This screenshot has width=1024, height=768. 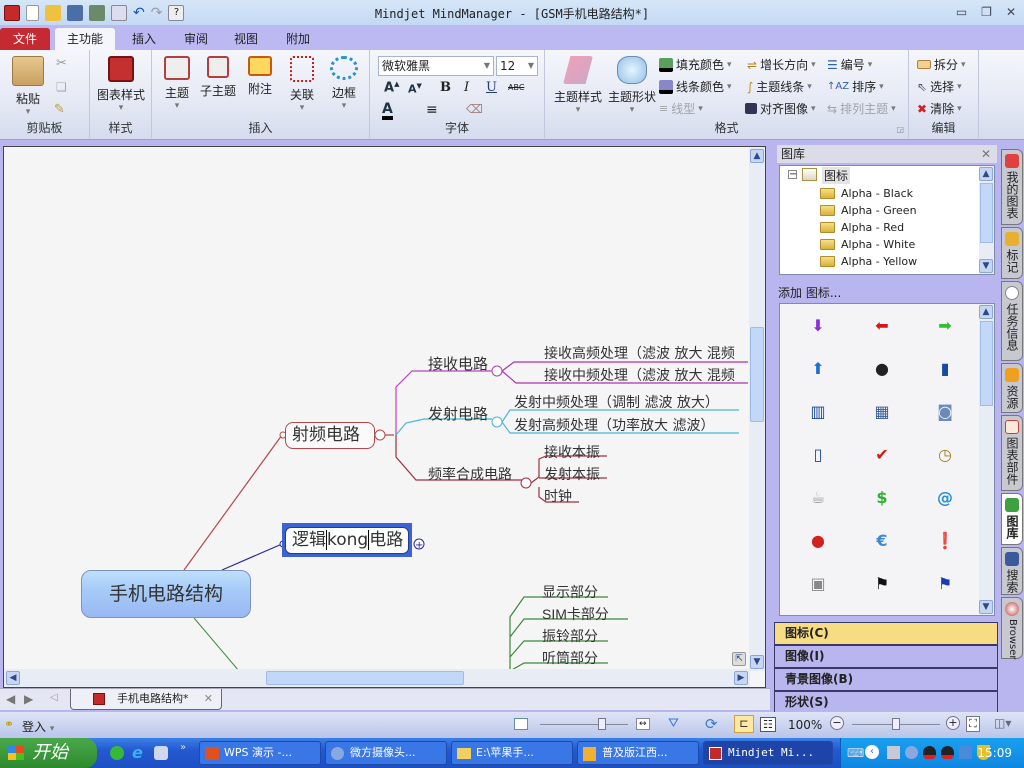 What do you see at coordinates (575, 614) in the screenshot?
I see `subtopic-sim: SIM卡部分` at bounding box center [575, 614].